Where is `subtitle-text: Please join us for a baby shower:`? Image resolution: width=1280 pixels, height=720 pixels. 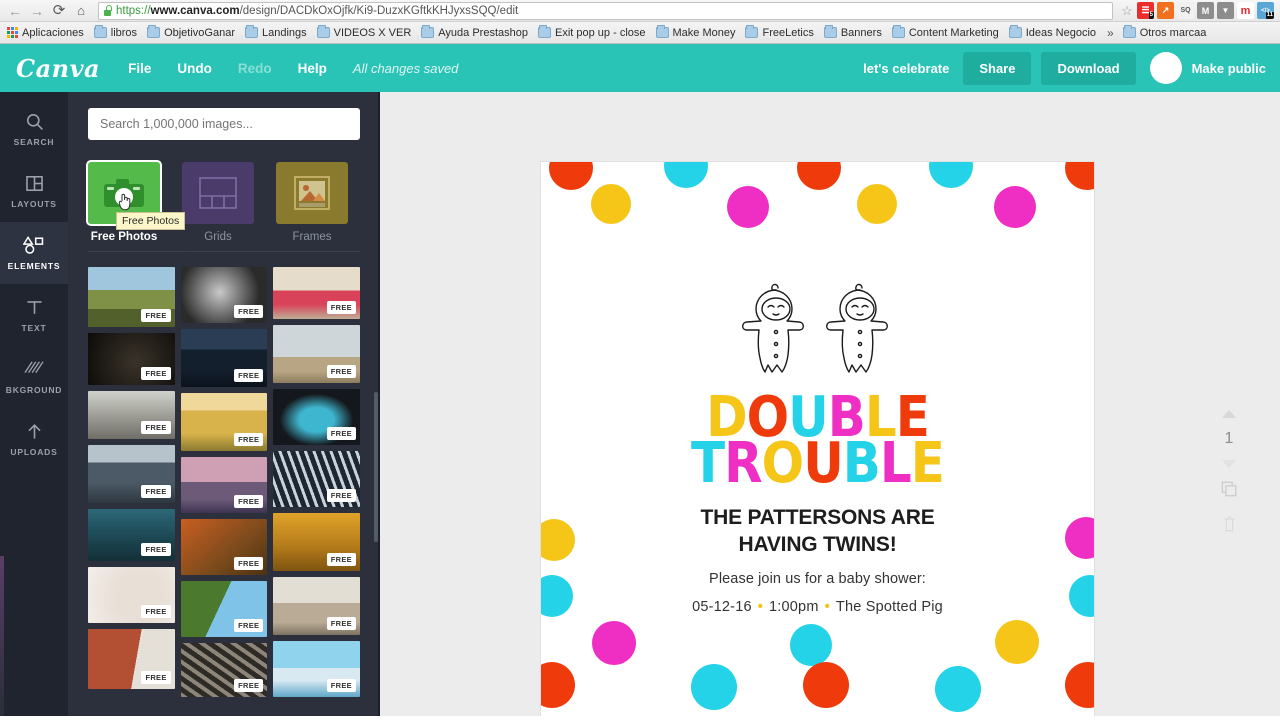
subtitle-text: Please join us for a baby shower: is located at coordinates (817, 579).